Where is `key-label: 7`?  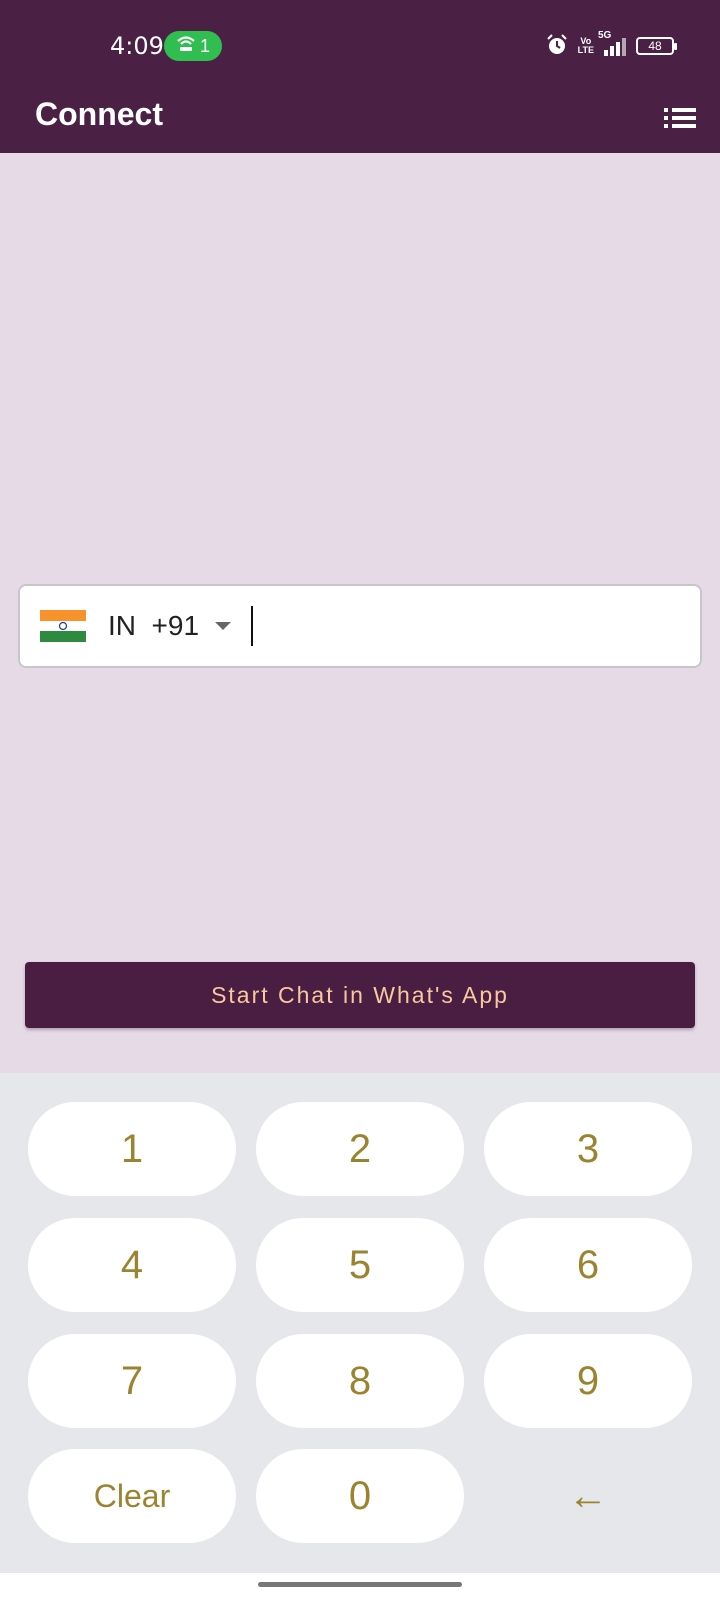
key-label: 7 is located at coordinates (132, 1380).